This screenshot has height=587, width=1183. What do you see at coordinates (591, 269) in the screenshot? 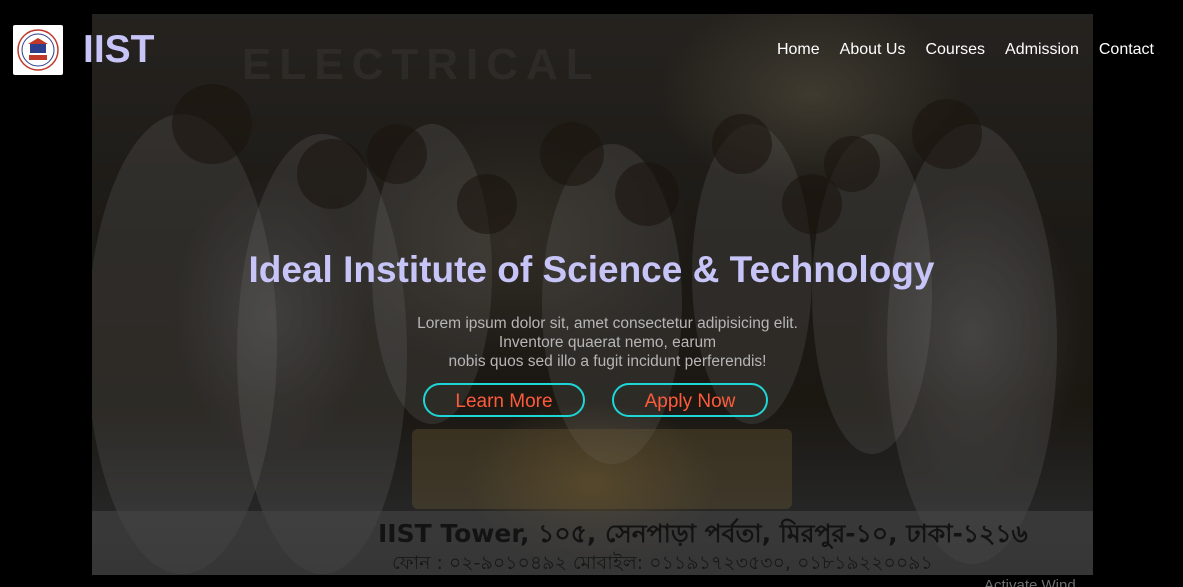
I see `hero-title: Ideal Institute of Science & Technology` at bounding box center [591, 269].